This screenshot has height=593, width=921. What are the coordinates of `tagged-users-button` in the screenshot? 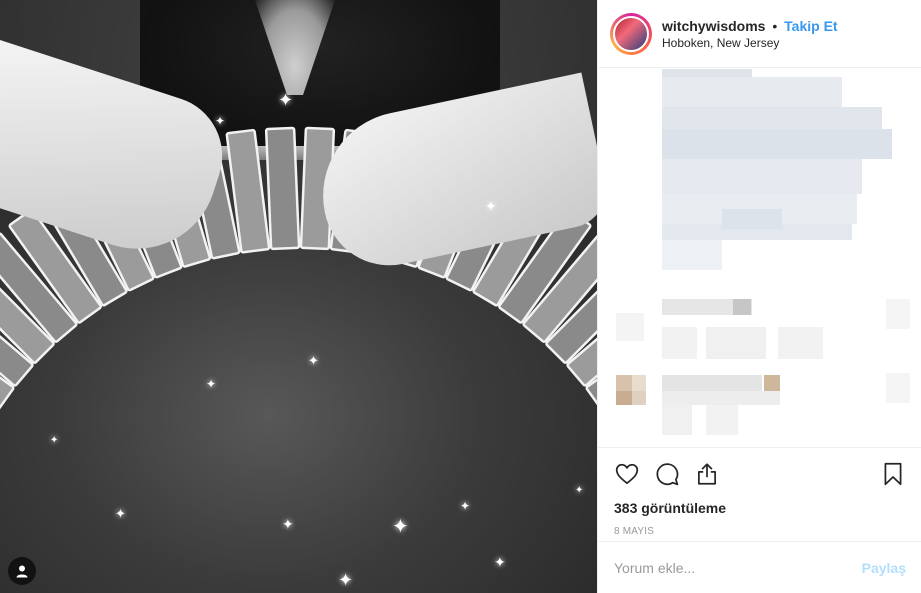 It's located at (22, 571).